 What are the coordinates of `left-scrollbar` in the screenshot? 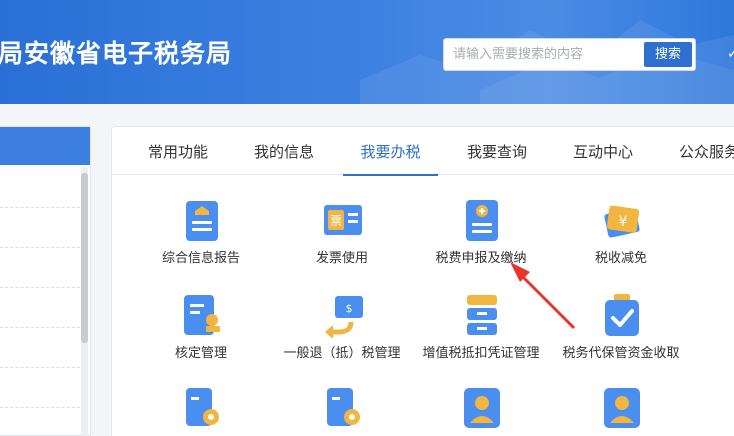 It's located at (84, 301).